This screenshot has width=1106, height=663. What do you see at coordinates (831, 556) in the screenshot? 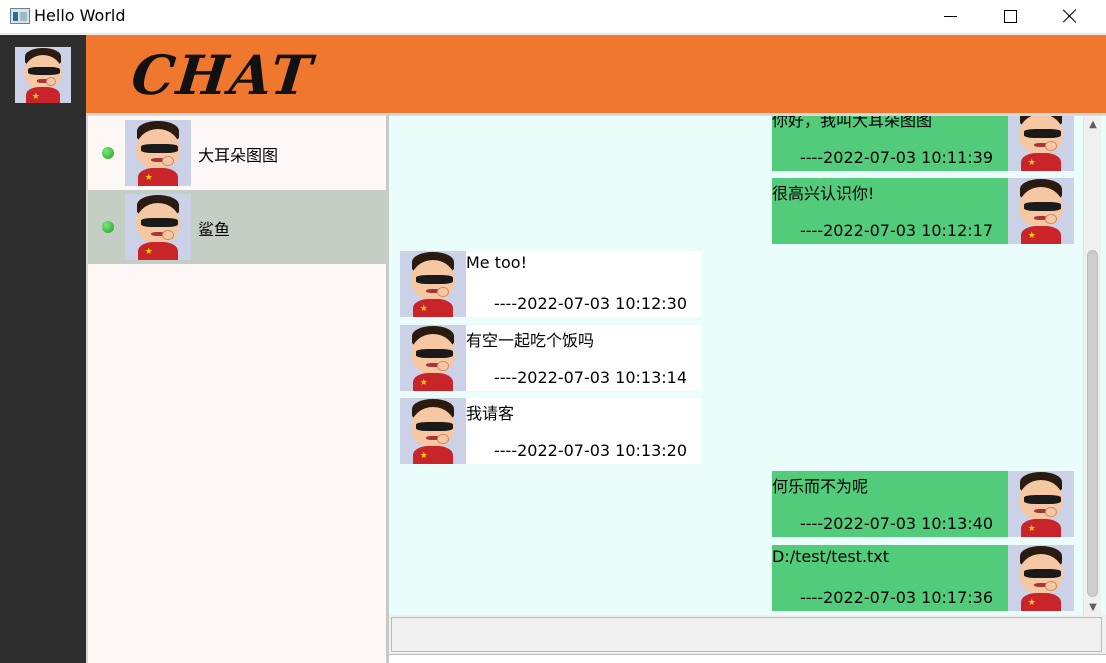
I see `message-text: D:/test/test.txt` at bounding box center [831, 556].